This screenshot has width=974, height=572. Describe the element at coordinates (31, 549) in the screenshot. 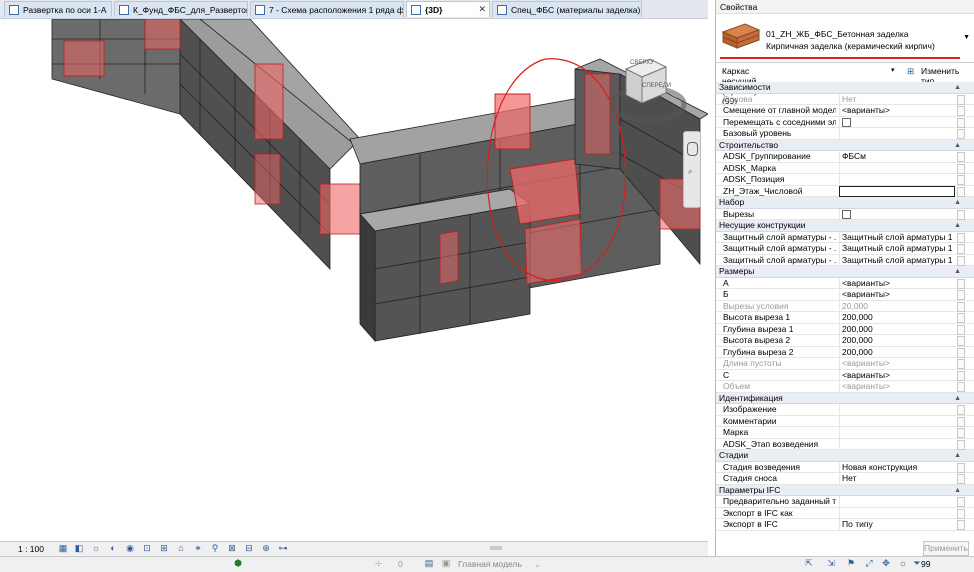

I see `view-scale: 1 : 100` at that location.